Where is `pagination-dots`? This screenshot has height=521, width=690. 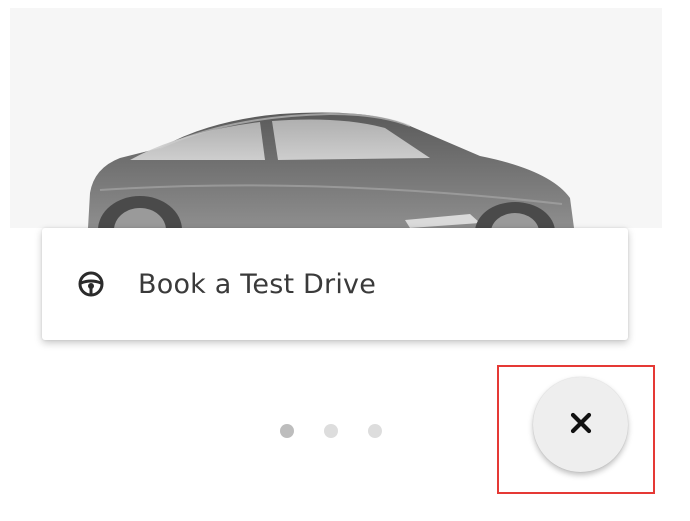
pagination-dots is located at coordinates (331, 431).